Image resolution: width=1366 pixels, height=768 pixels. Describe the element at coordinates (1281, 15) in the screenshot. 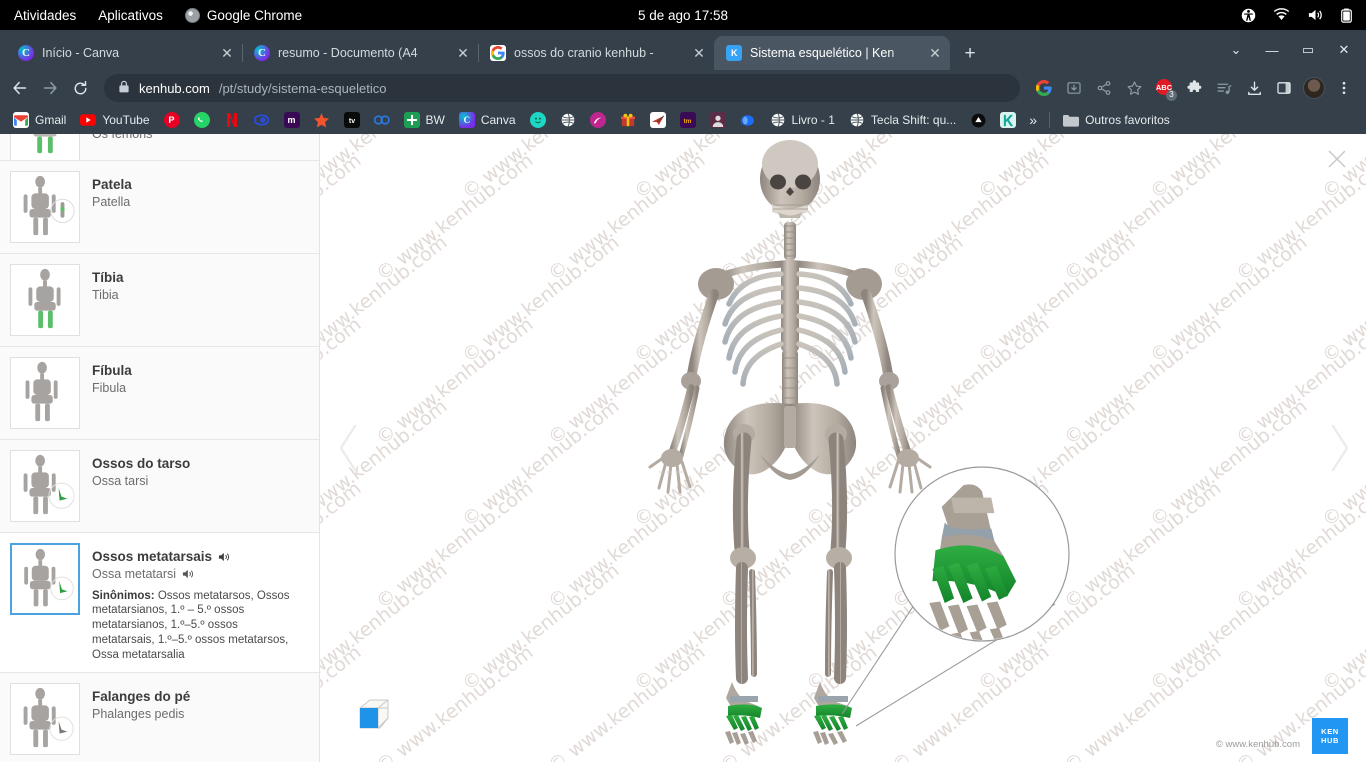

I see `wifi-icon` at that location.